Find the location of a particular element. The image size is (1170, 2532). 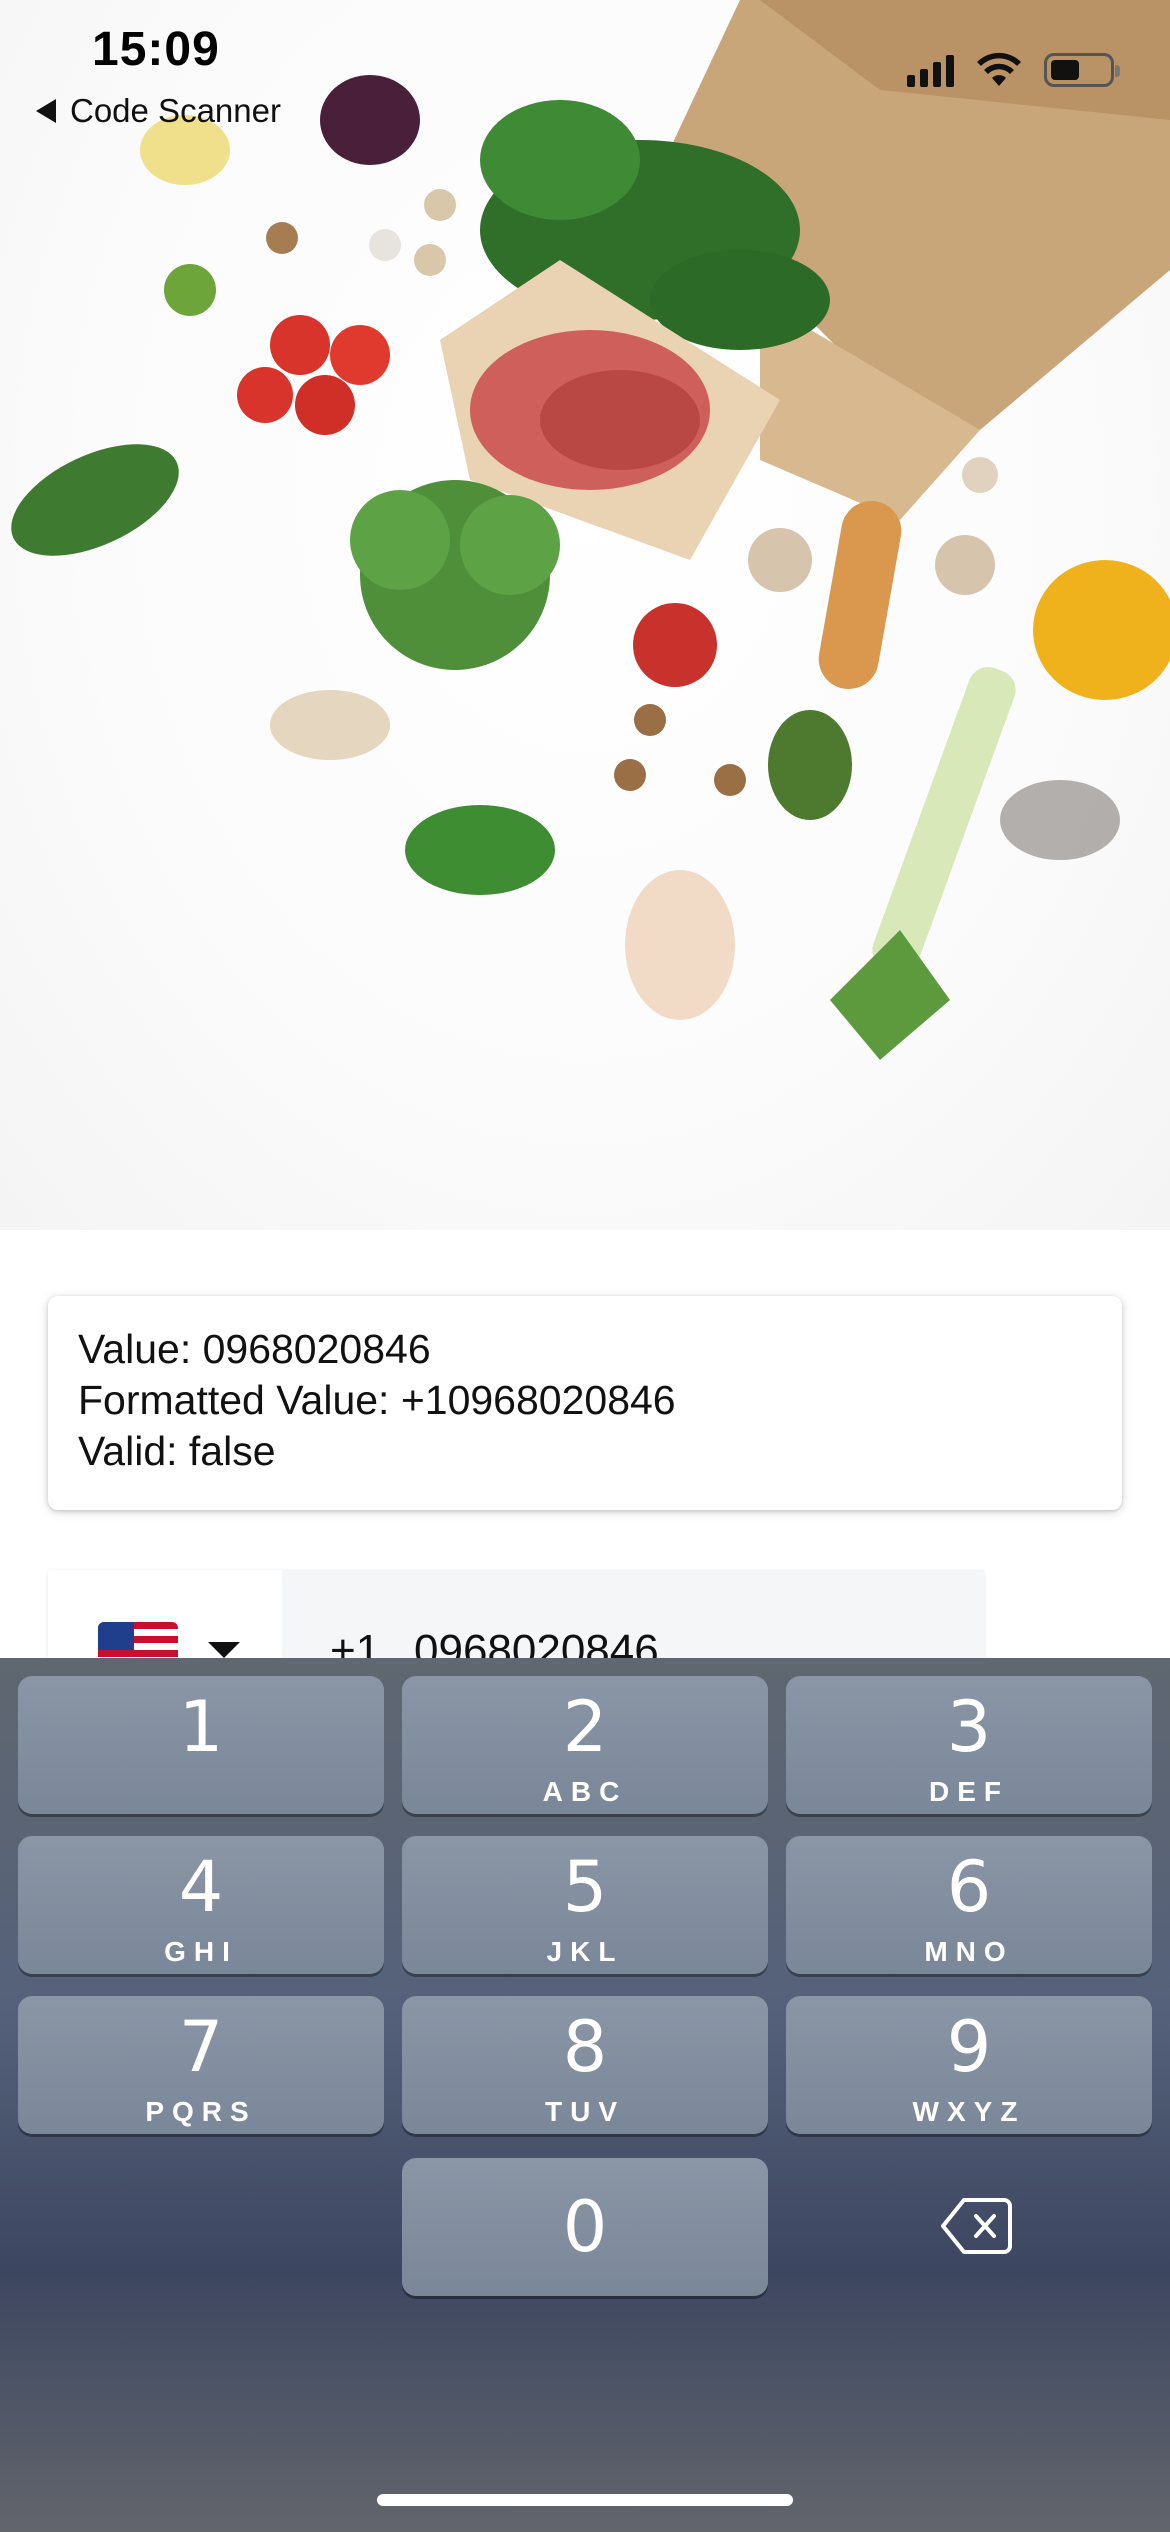

key-1: 1 is located at coordinates (201, 1745).